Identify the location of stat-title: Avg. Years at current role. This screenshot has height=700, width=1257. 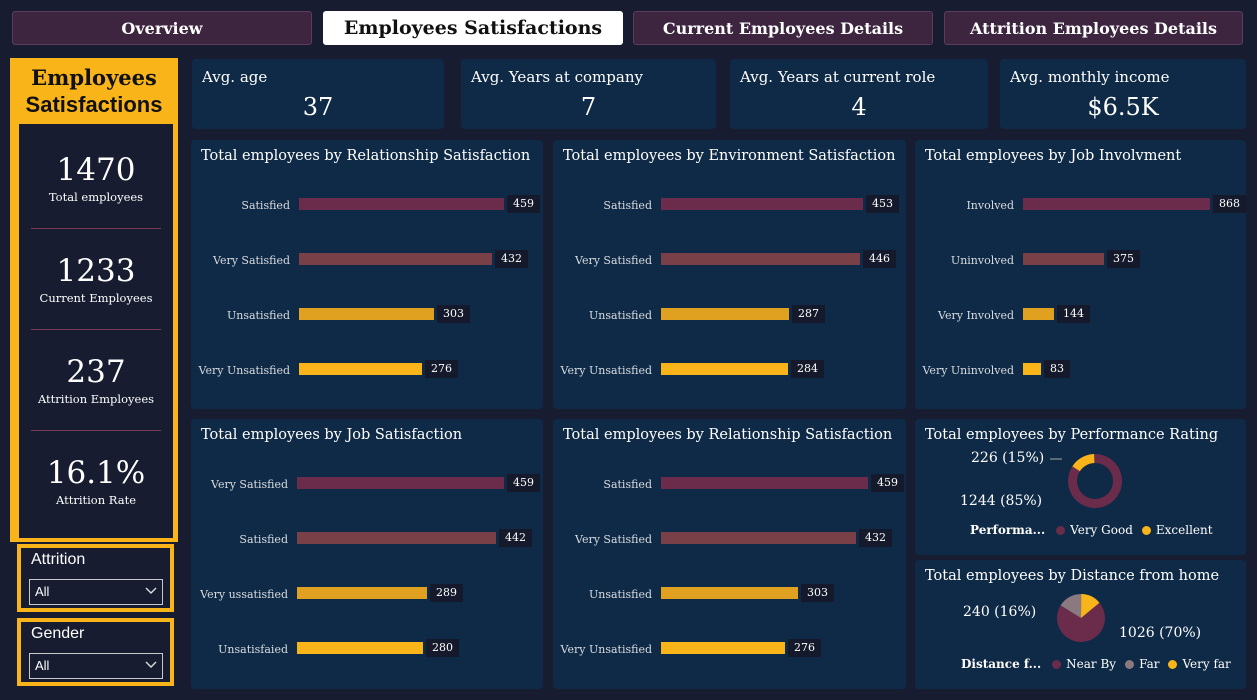
(838, 77).